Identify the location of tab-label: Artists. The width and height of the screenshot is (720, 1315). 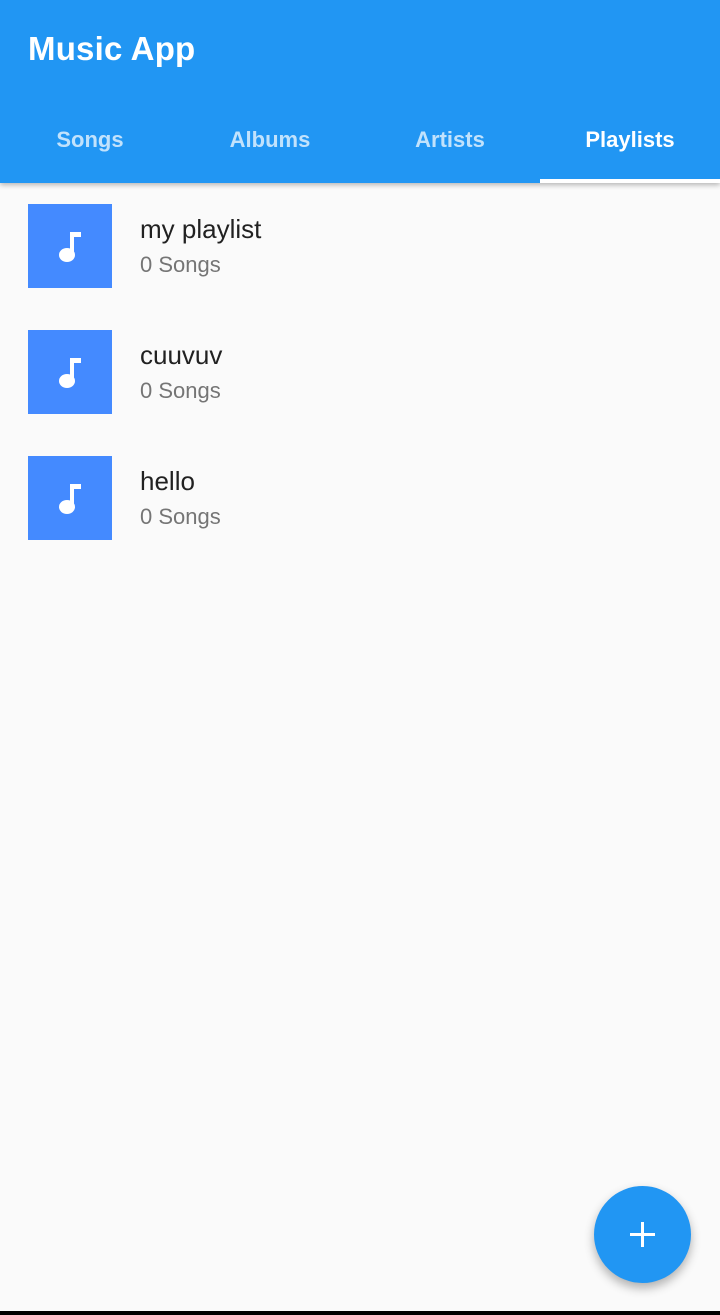
(450, 139).